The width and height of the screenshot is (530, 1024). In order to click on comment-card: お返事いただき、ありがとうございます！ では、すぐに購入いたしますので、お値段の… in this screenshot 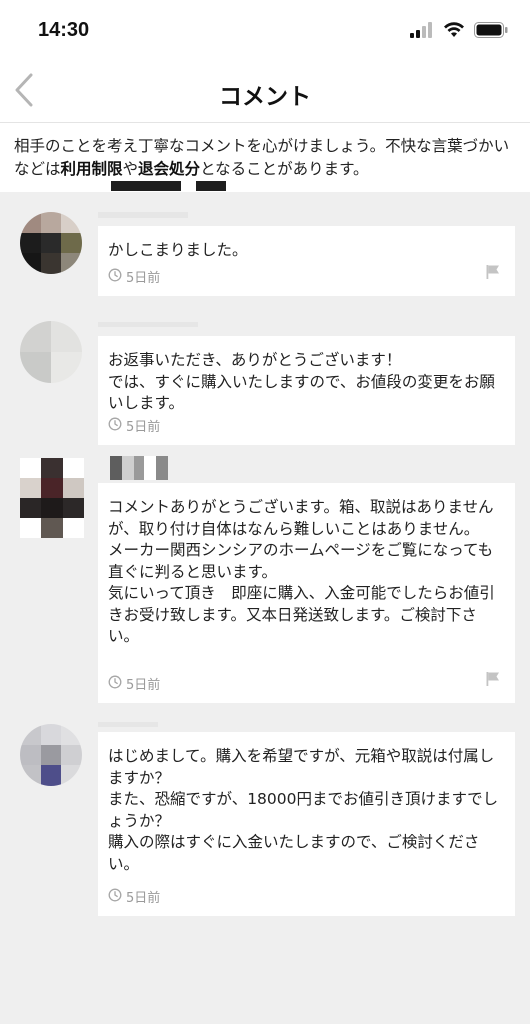, I will do `click(306, 390)`.